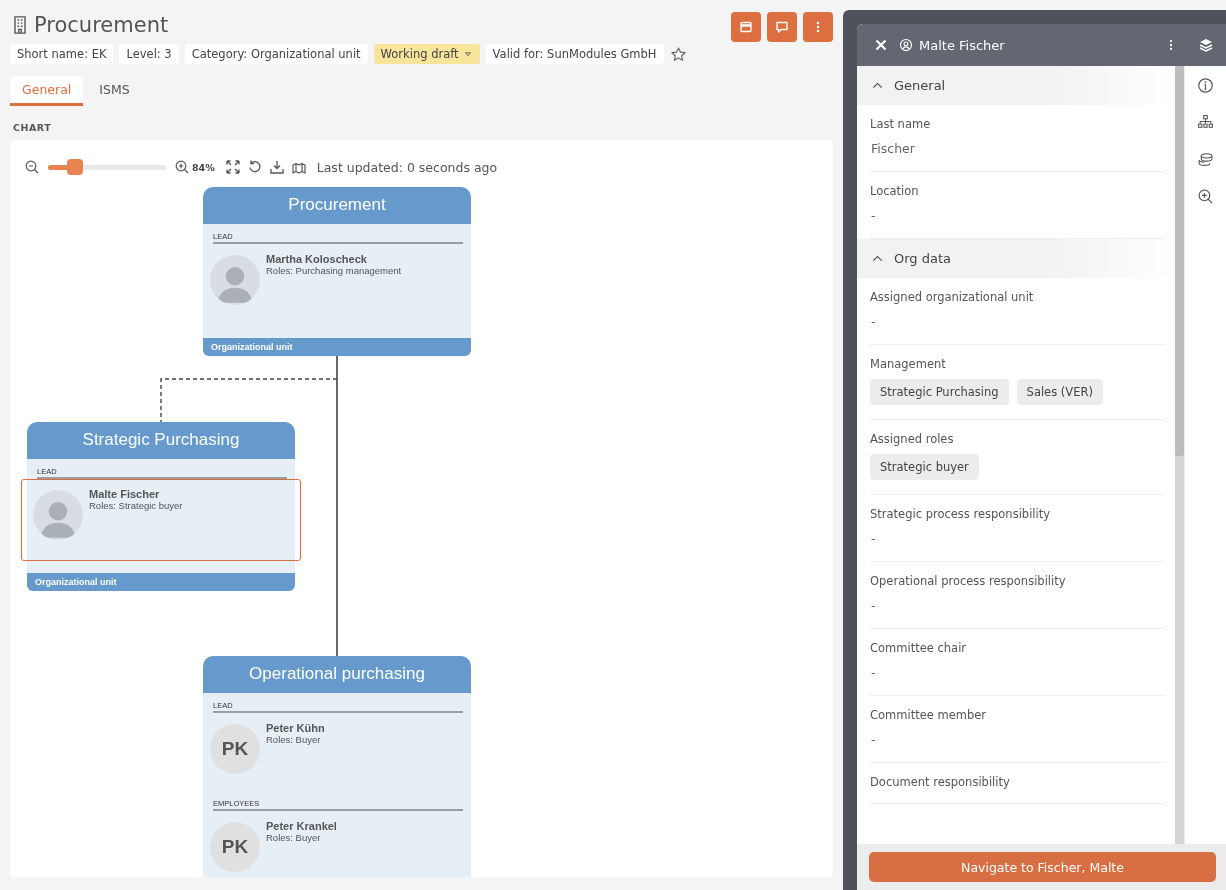 The image size is (1226, 890). Describe the element at coordinates (161, 440) in the screenshot. I see `unit-title: Strategic Purchasing` at that location.